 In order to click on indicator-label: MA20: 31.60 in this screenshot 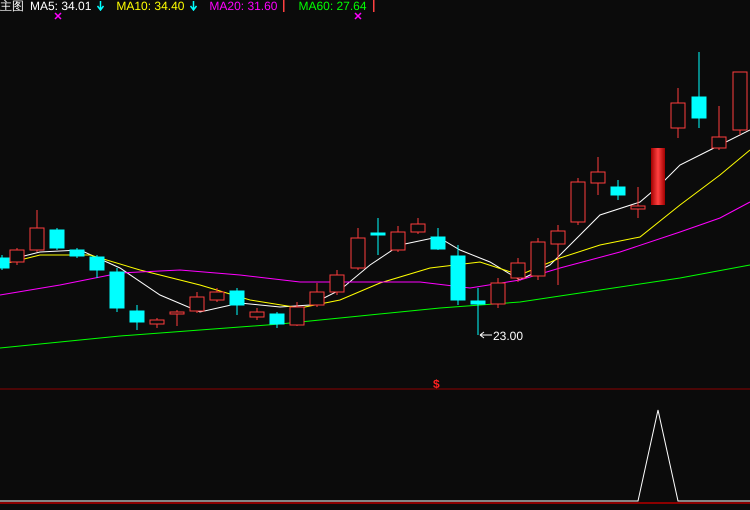, I will do `click(243, 6)`.